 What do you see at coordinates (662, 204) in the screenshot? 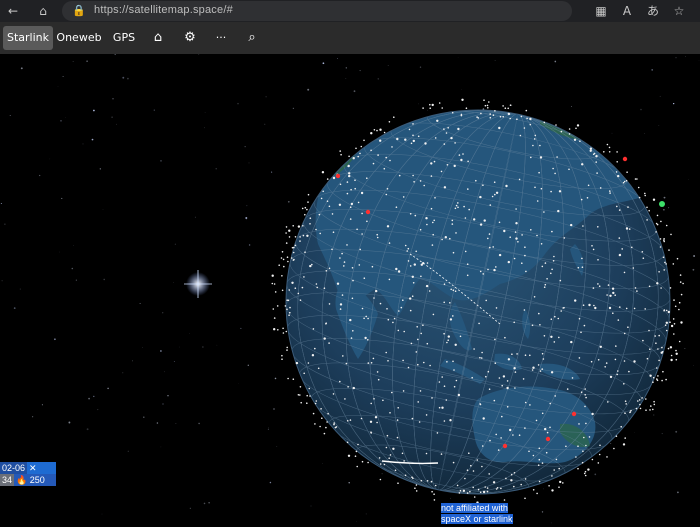
I see `ground-station-marker` at bounding box center [662, 204].